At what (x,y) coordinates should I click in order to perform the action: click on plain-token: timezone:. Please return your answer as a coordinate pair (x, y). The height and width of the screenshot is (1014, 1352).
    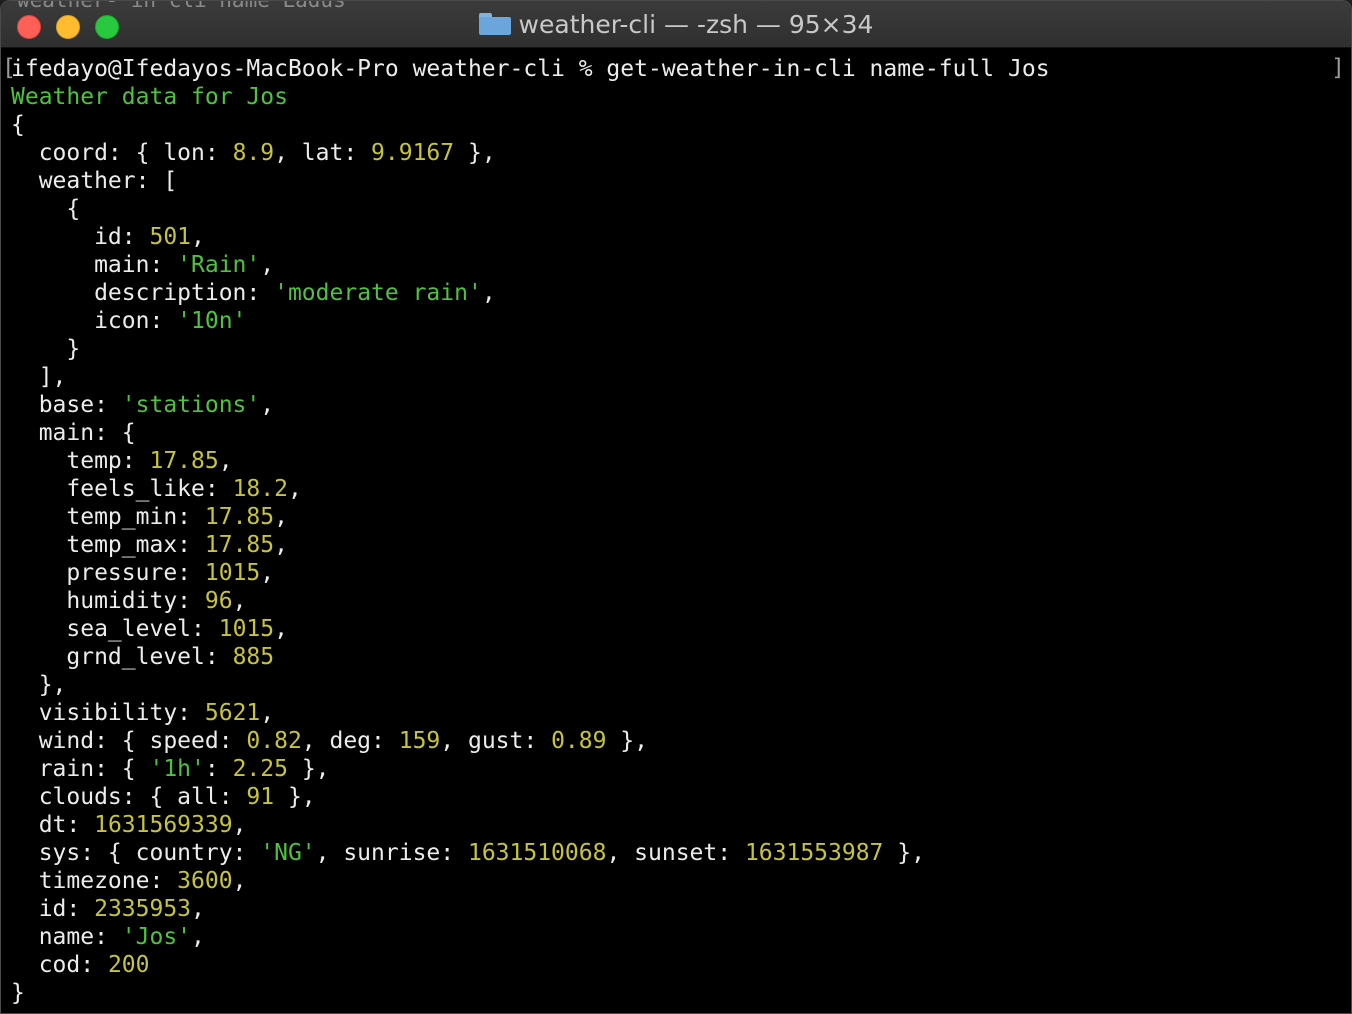
    Looking at the image, I should click on (94, 881).